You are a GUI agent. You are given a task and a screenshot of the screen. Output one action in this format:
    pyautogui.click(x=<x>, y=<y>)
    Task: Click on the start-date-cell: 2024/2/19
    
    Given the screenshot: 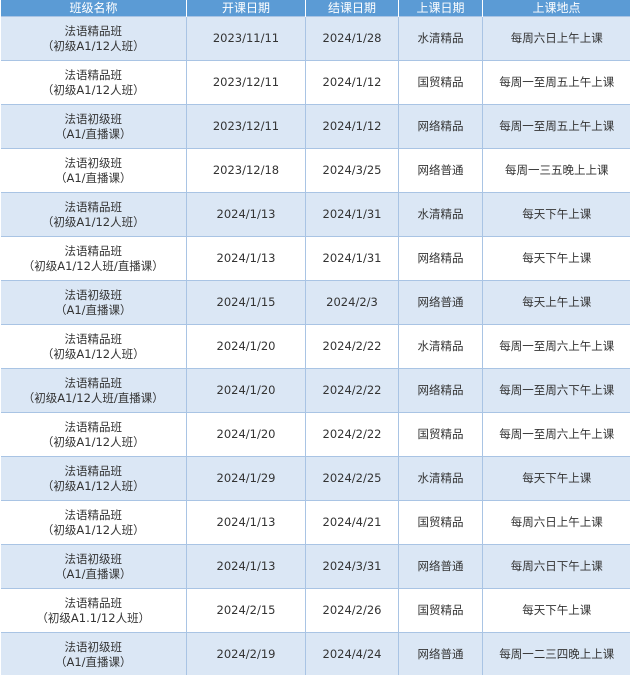 What is the action you would take?
    pyautogui.click(x=246, y=653)
    